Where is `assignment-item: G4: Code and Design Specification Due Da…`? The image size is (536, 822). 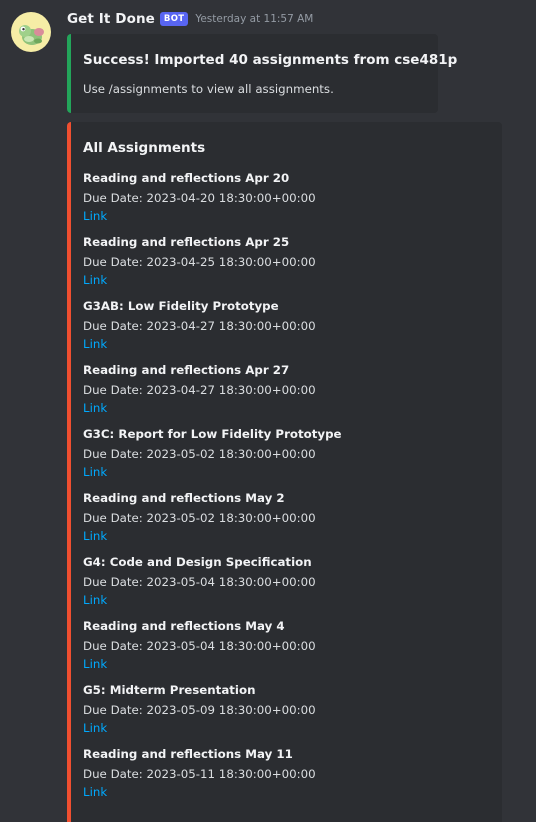
assignment-item: G4: Code and Design Specification Due Da… is located at coordinates (212, 586).